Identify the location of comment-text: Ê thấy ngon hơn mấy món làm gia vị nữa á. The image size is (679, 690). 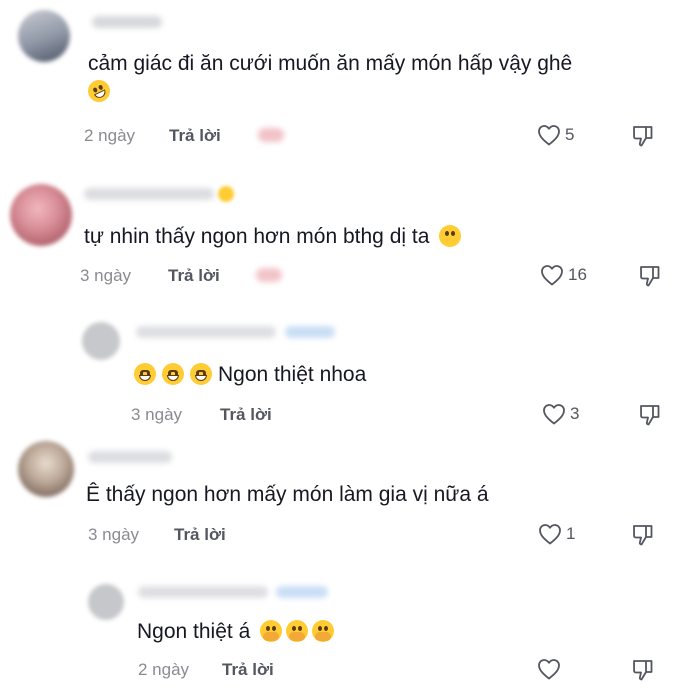
(287, 495).